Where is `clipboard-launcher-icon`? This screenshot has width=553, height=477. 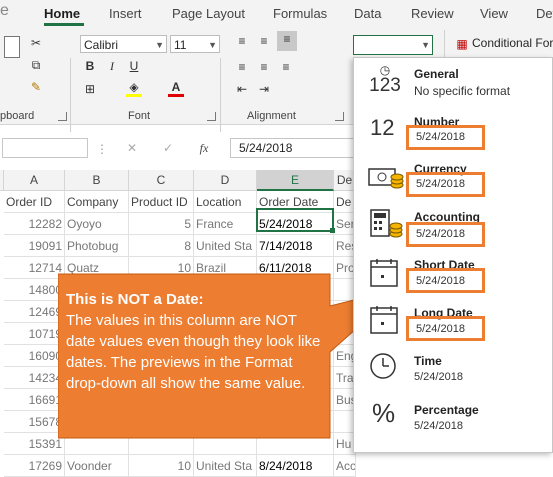
clipboard-launcher-icon is located at coordinates (62, 116).